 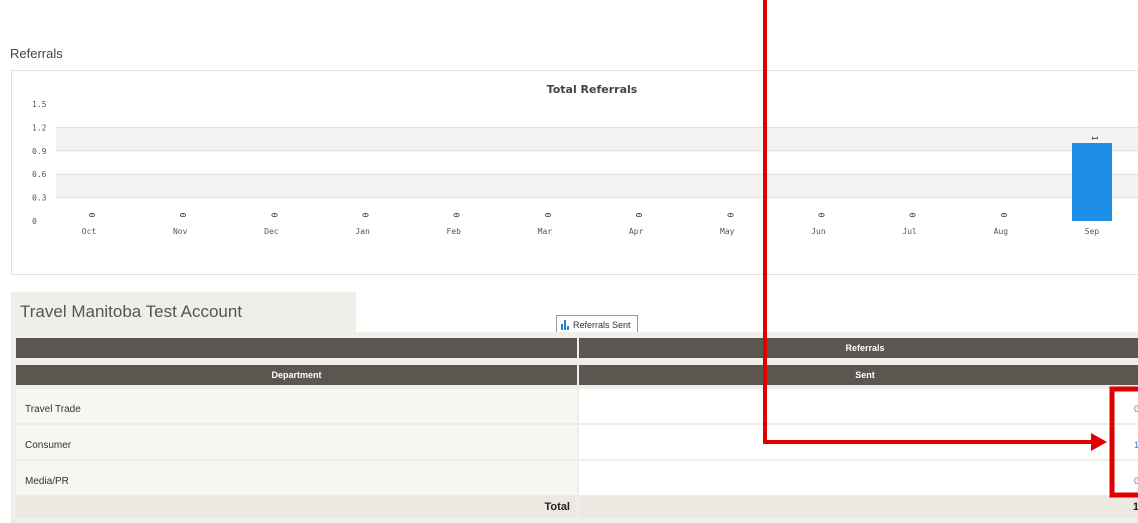 I want to click on x-tick-label: Oct, so click(x=89, y=231).